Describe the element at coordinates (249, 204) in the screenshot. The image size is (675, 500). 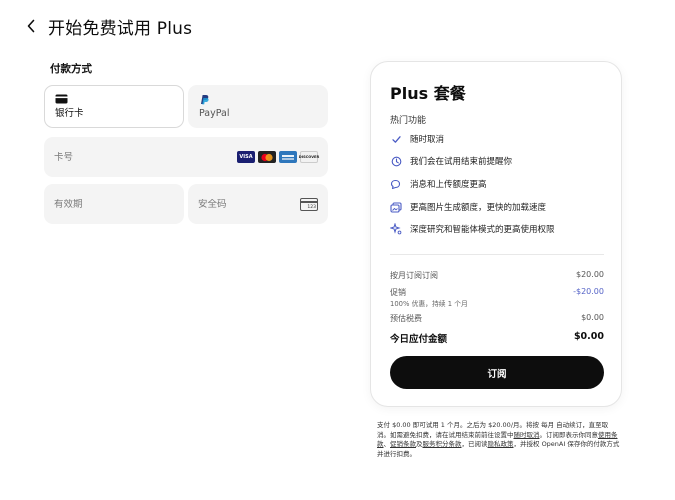
I see `cvc-input` at that location.